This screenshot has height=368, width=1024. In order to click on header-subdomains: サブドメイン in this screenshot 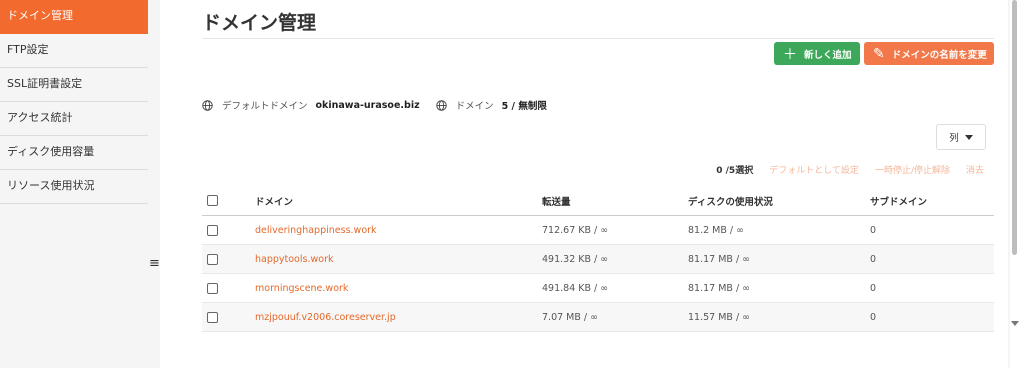, I will do `click(932, 201)`.